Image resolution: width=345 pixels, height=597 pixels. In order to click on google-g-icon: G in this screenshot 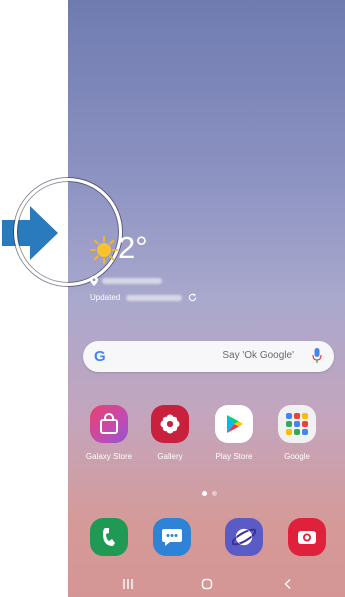, I will do `click(100, 356)`.